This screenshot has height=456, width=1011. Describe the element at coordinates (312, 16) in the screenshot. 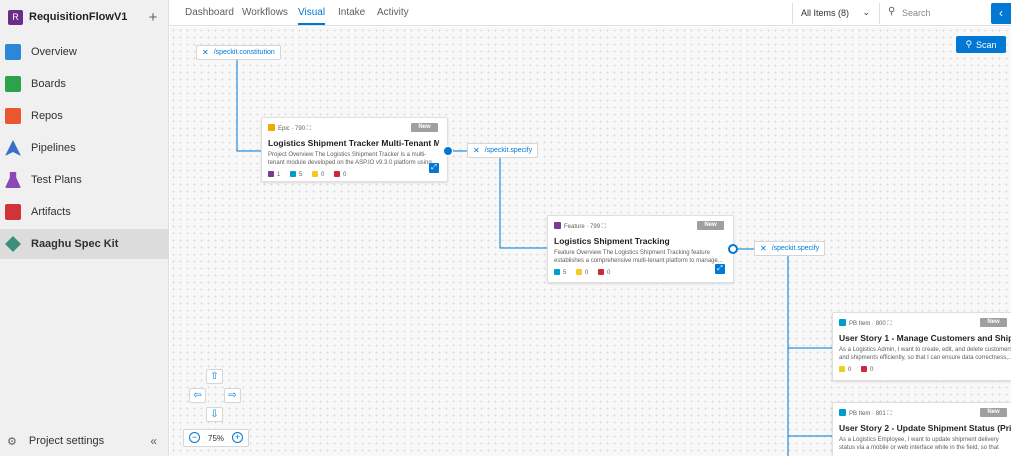

I see `tab-visual: Visual` at that location.